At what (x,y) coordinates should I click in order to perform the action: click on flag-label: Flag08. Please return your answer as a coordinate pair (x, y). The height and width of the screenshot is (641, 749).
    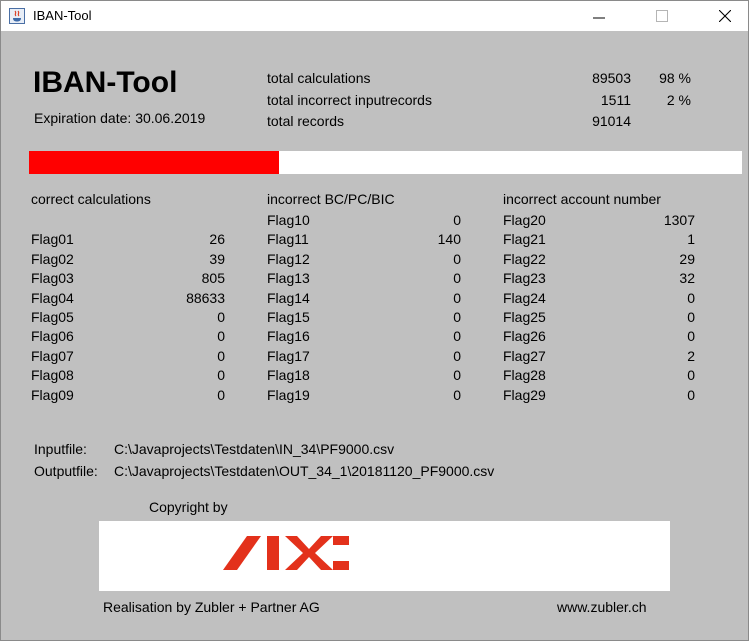
    Looking at the image, I should click on (52, 375).